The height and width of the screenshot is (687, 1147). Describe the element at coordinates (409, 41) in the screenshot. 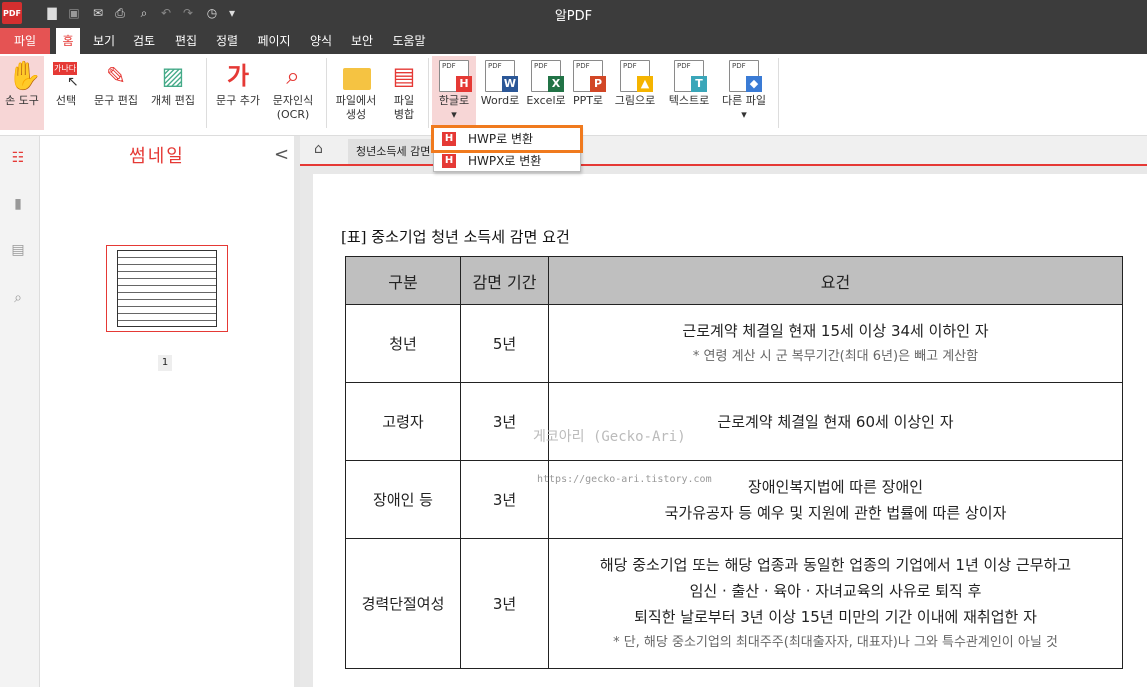

I see `tab-help: 도움말` at that location.